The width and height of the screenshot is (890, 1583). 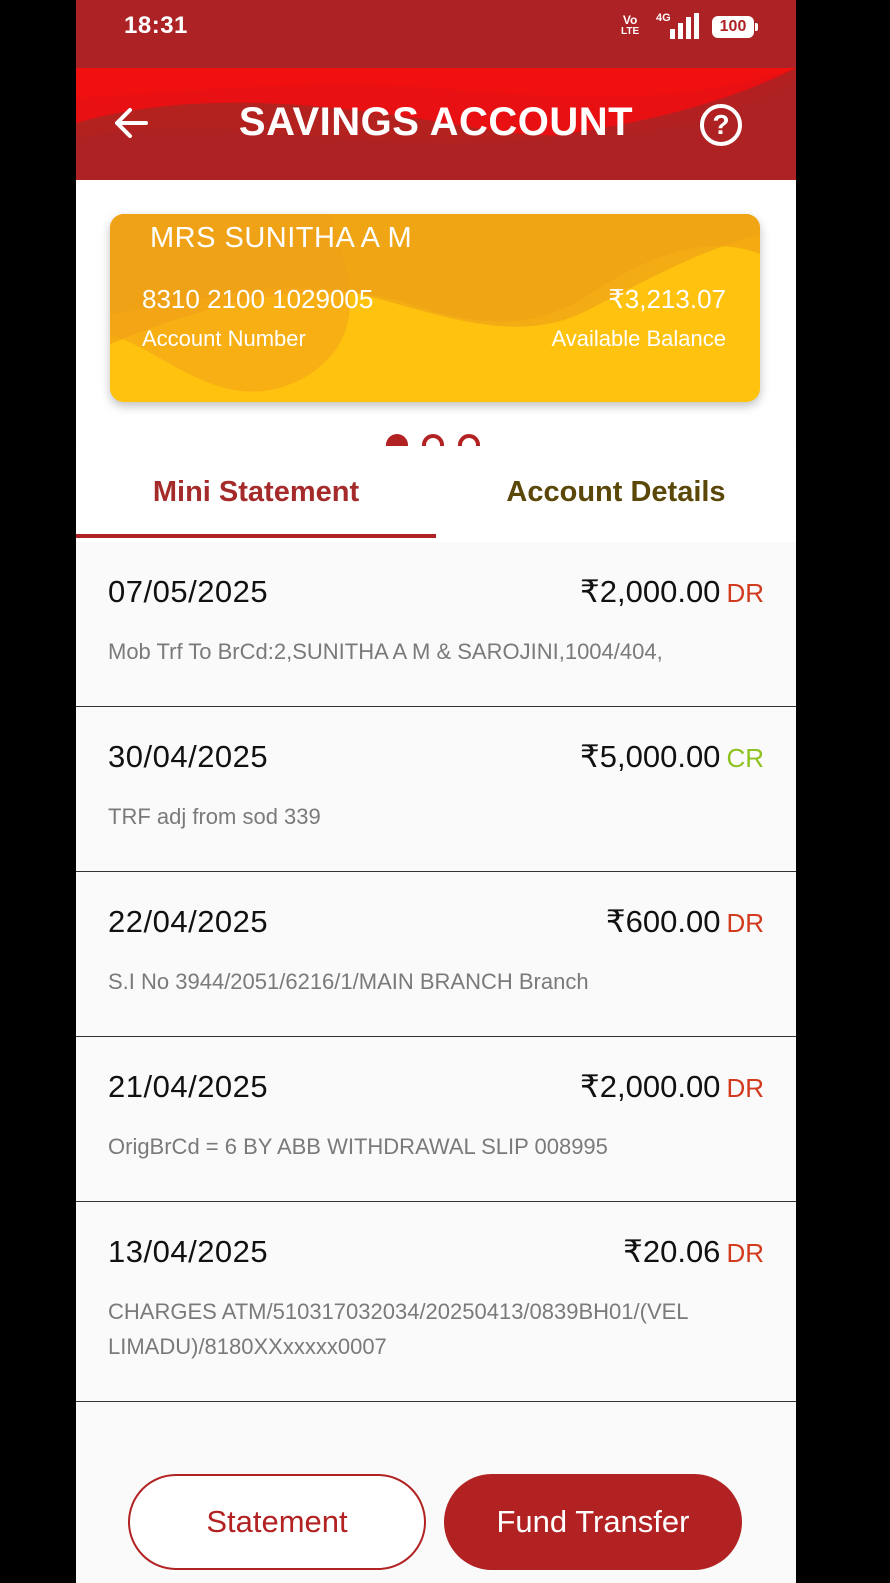 What do you see at coordinates (630, 20) in the screenshot?
I see `volte-top-label: Vo` at bounding box center [630, 20].